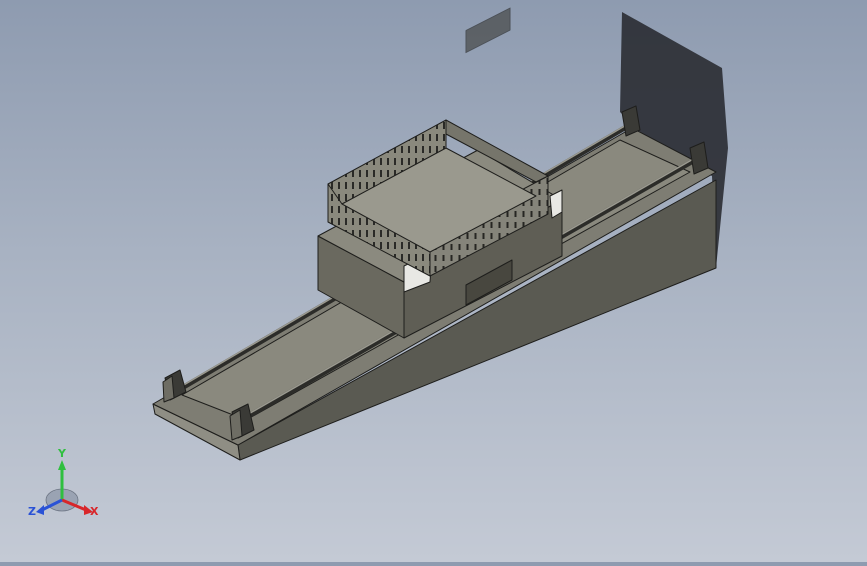  Describe the element at coordinates (488, 30) in the screenshot. I see `carriage-slot` at that location.